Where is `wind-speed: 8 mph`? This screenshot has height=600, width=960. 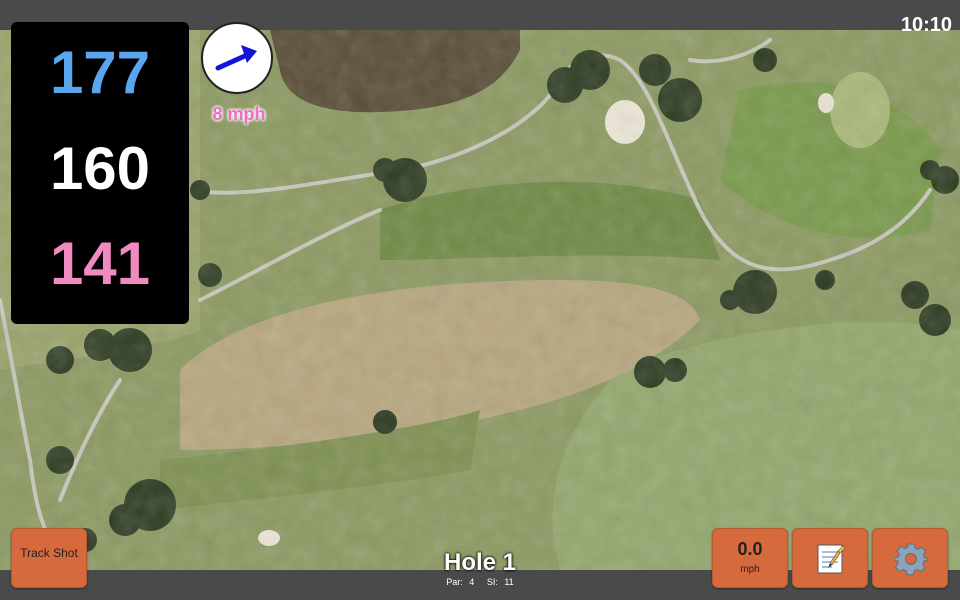 wind-speed: 8 mph is located at coordinates (239, 114).